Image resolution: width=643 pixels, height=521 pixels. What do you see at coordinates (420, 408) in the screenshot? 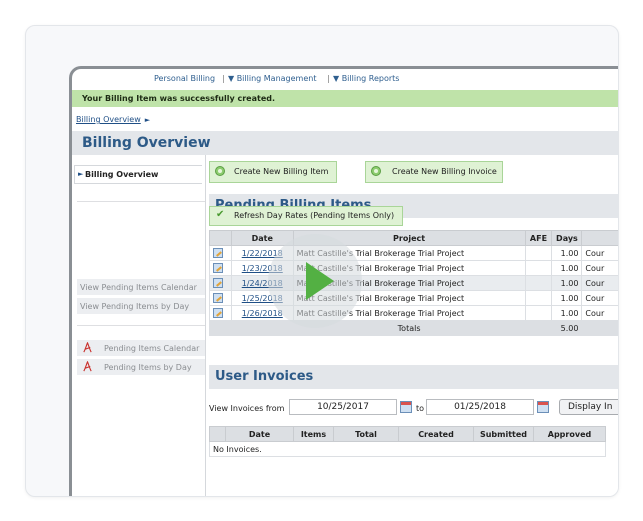
I see `to-label: to` at bounding box center [420, 408].